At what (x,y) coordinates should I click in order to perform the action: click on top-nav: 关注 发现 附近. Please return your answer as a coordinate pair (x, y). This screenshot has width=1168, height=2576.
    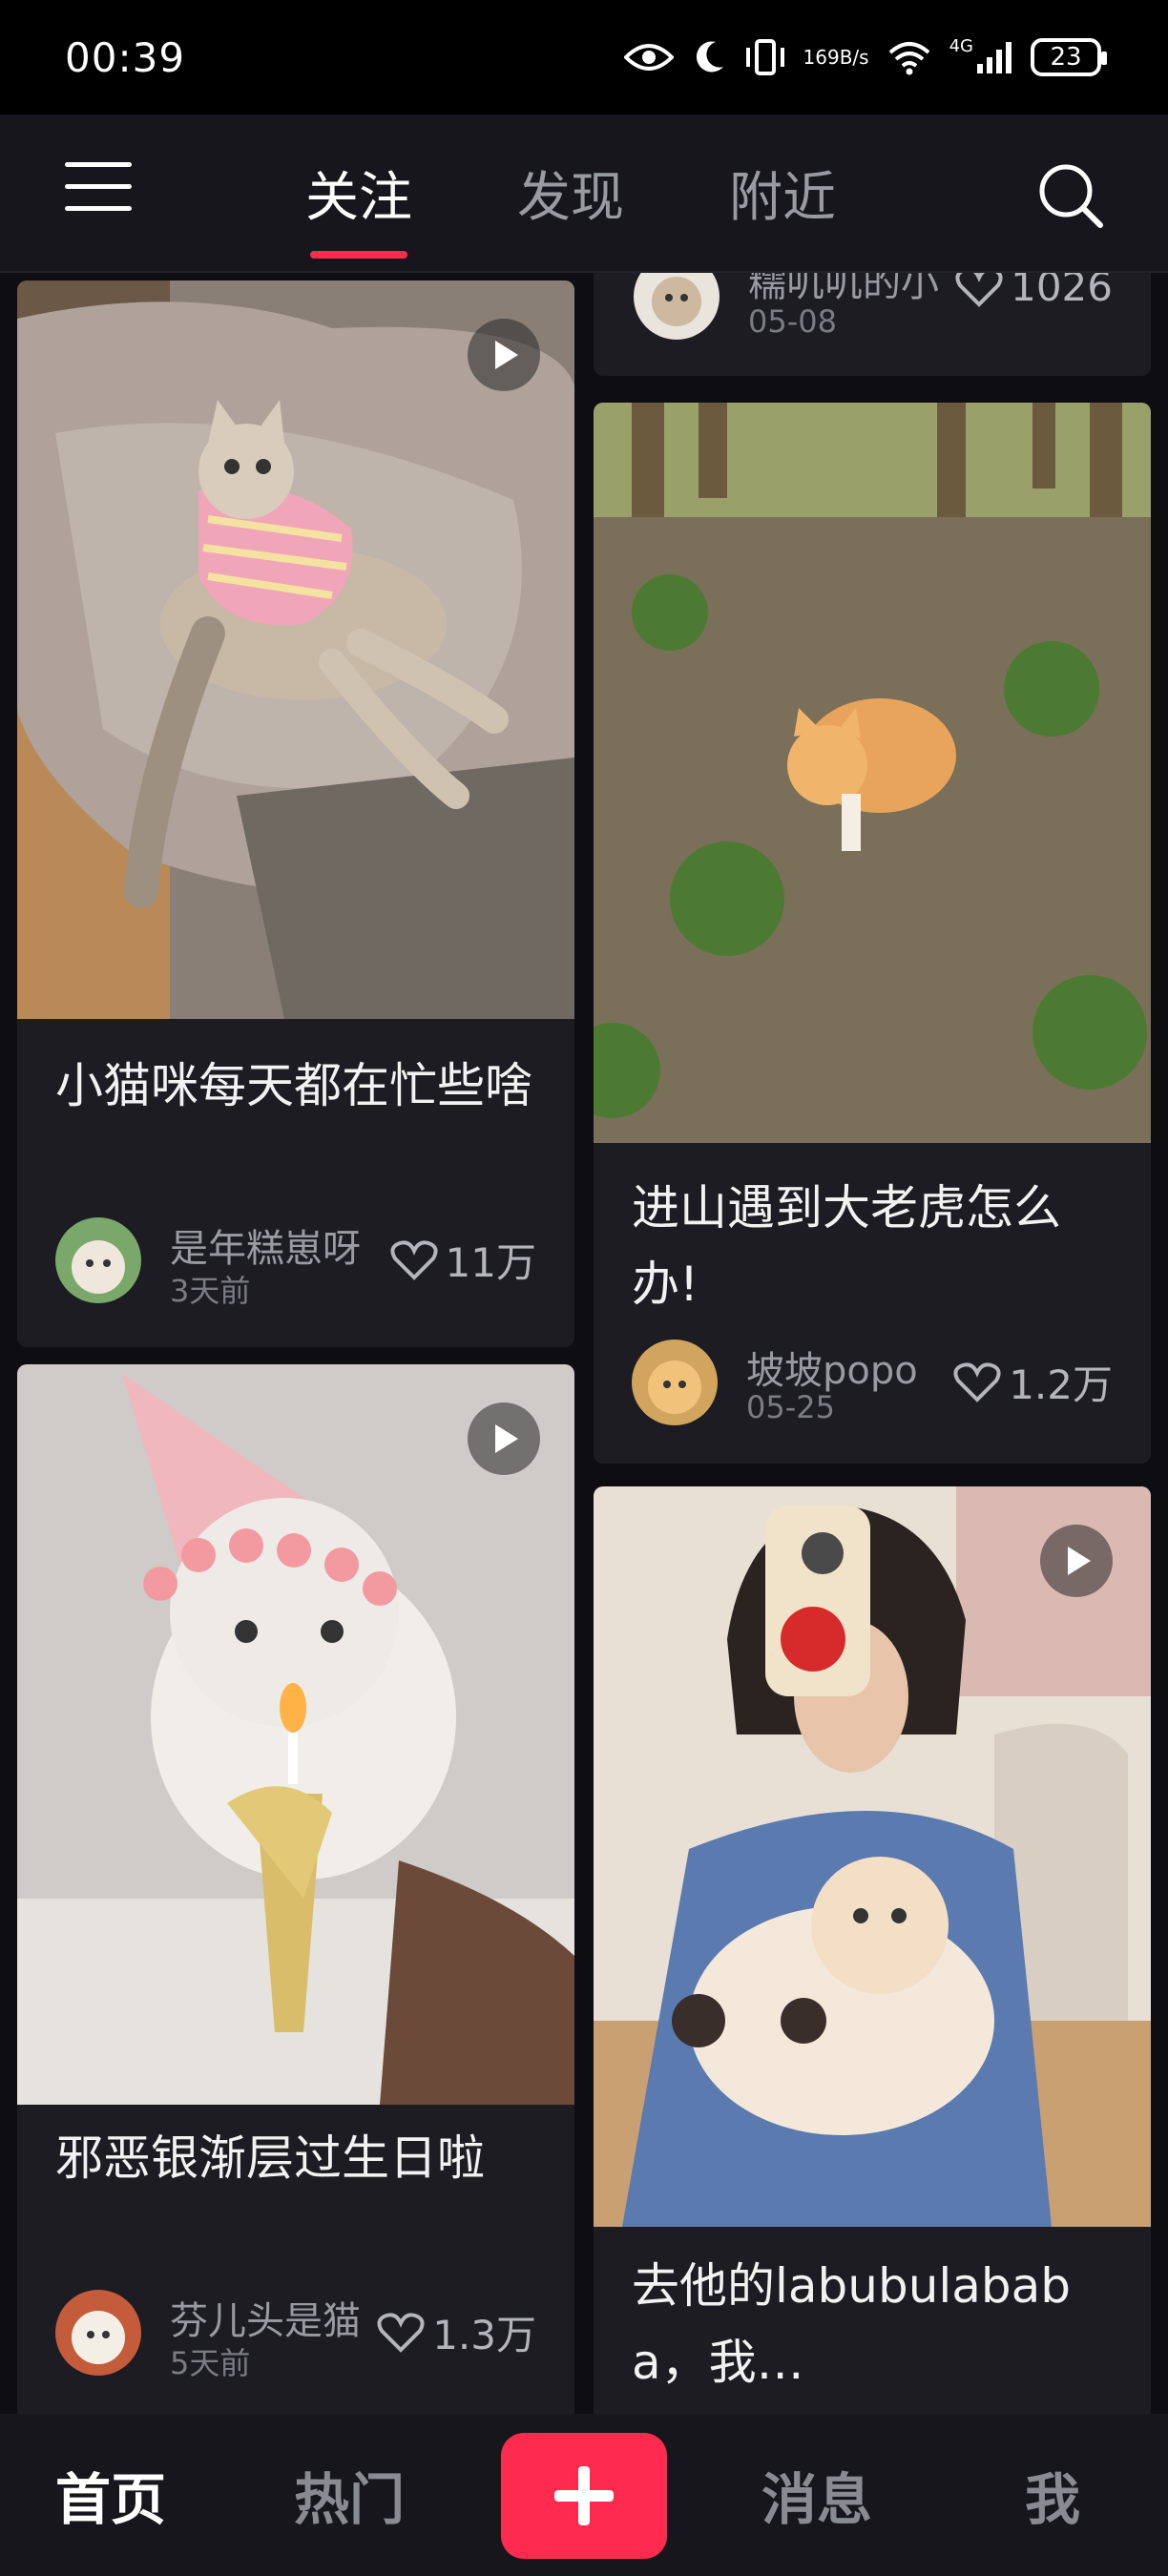
    Looking at the image, I should click on (584, 193).